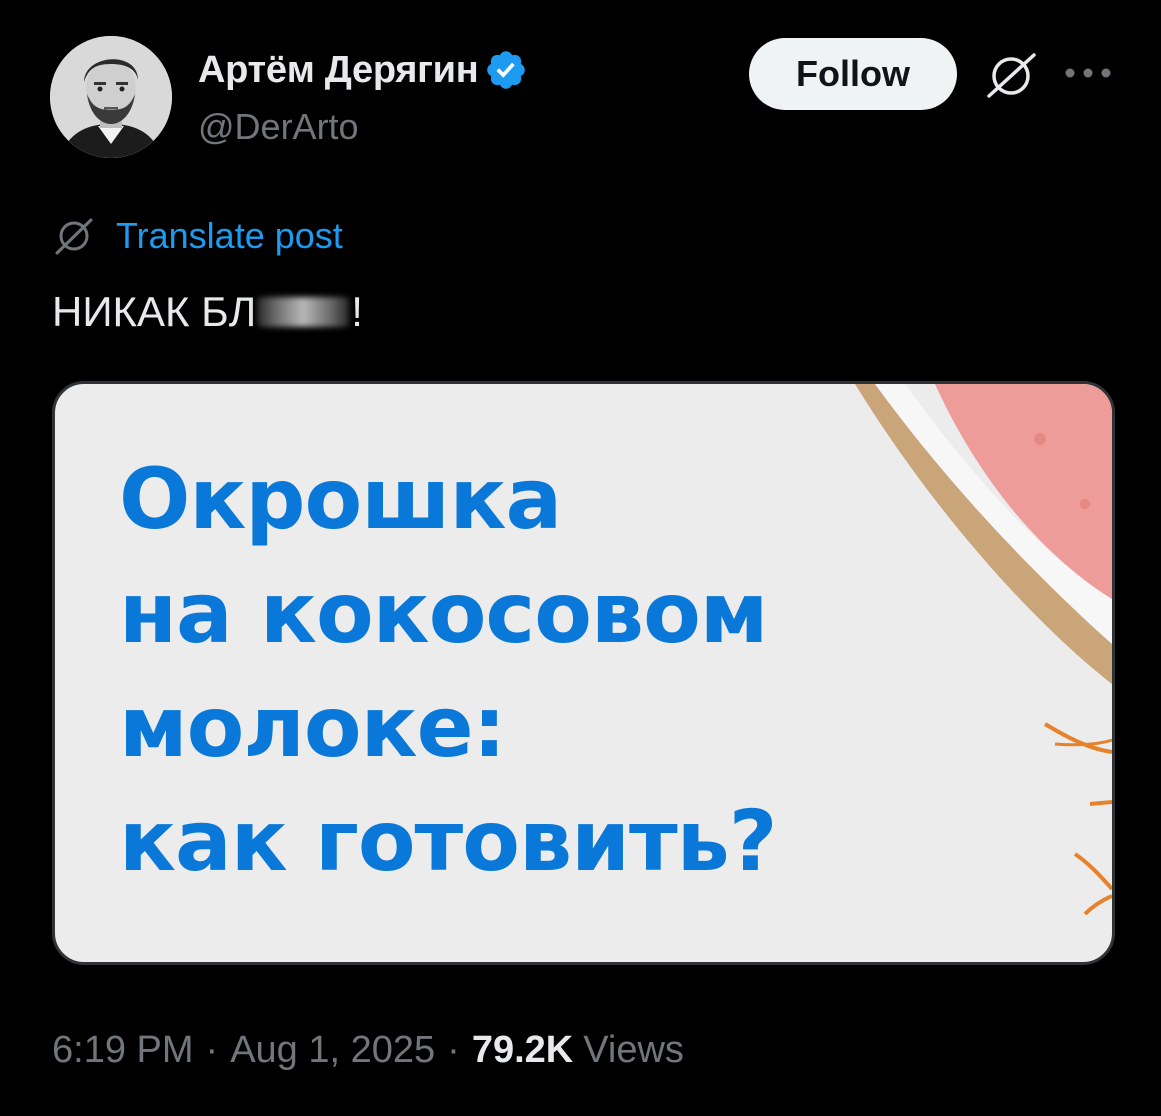 The image size is (1161, 1116). What do you see at coordinates (506, 70) in the screenshot?
I see `verified-badge-icon` at bounding box center [506, 70].